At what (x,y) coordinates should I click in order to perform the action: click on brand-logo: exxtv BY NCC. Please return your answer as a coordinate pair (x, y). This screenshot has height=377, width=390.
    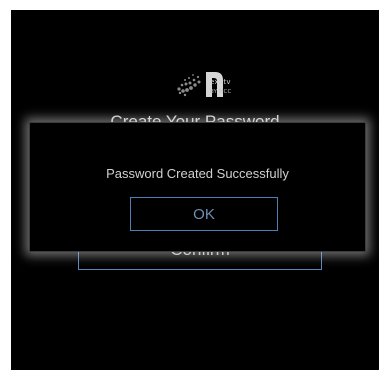
    Looking at the image, I should click on (210, 85).